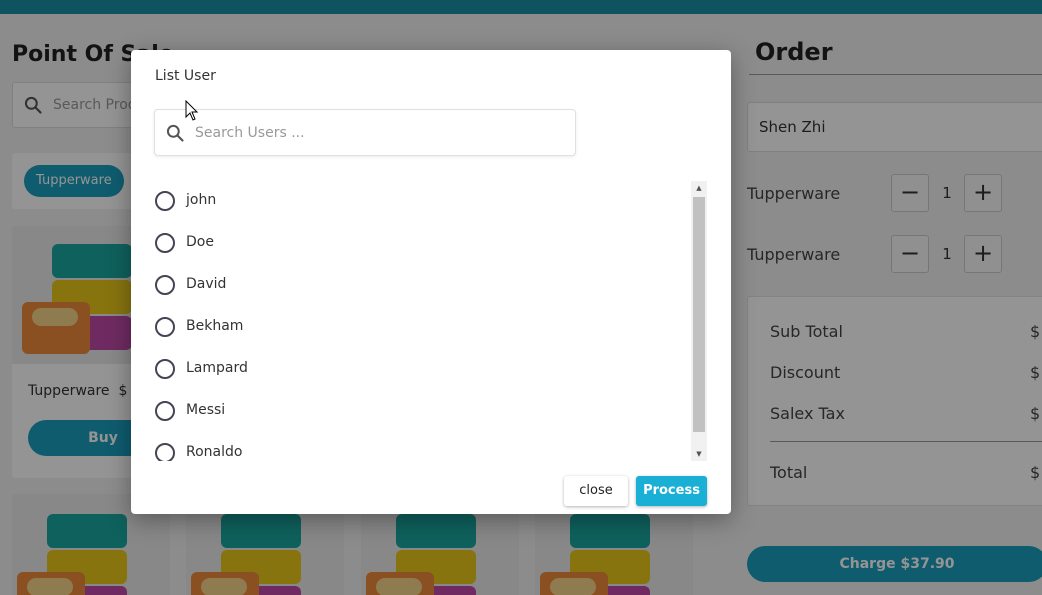  I want to click on user-option: David, so click(404, 285).